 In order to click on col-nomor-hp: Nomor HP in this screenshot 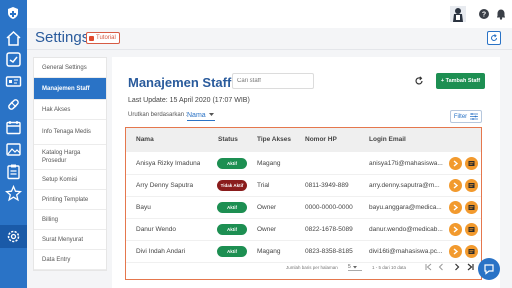, I will do `click(321, 139)`.